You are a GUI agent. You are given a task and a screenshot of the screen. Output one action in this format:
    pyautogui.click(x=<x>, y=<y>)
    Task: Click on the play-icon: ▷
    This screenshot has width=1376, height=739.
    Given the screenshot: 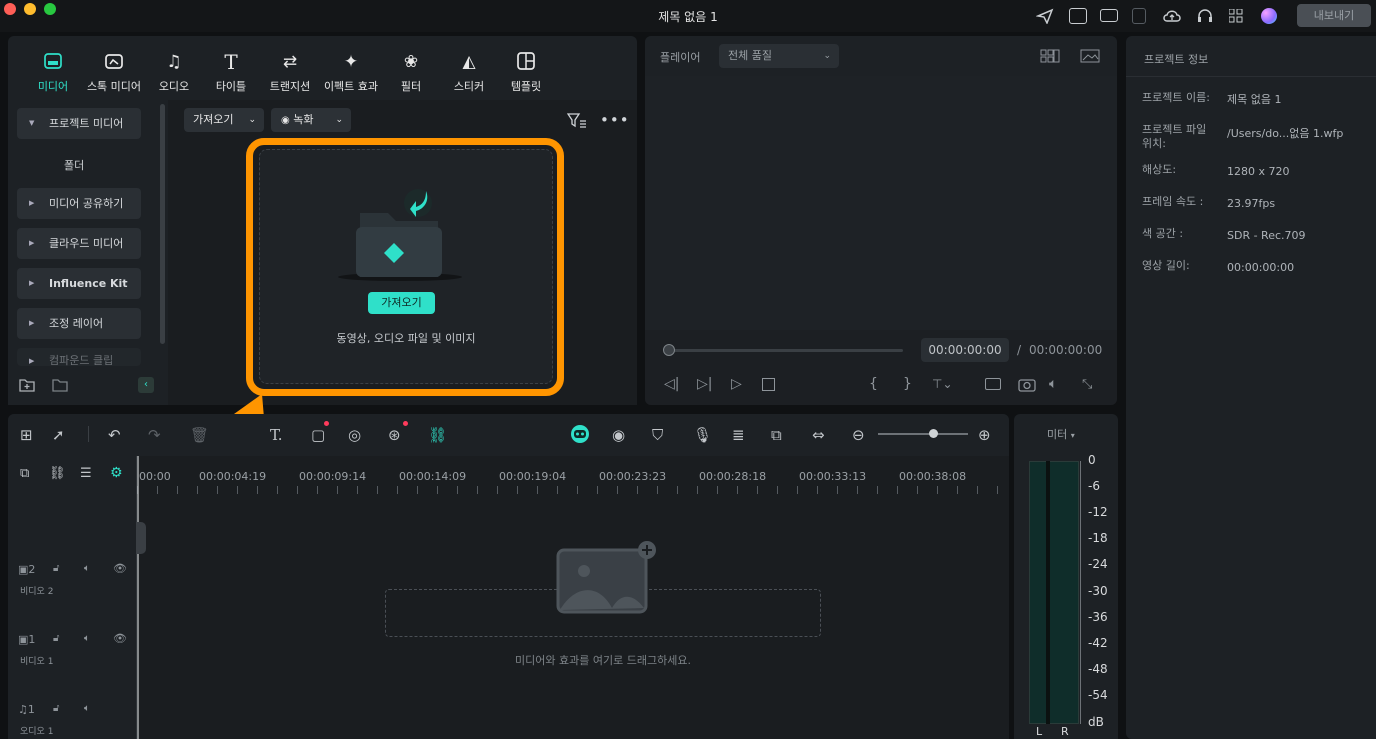 What is the action you would take?
    pyautogui.click(x=736, y=384)
    